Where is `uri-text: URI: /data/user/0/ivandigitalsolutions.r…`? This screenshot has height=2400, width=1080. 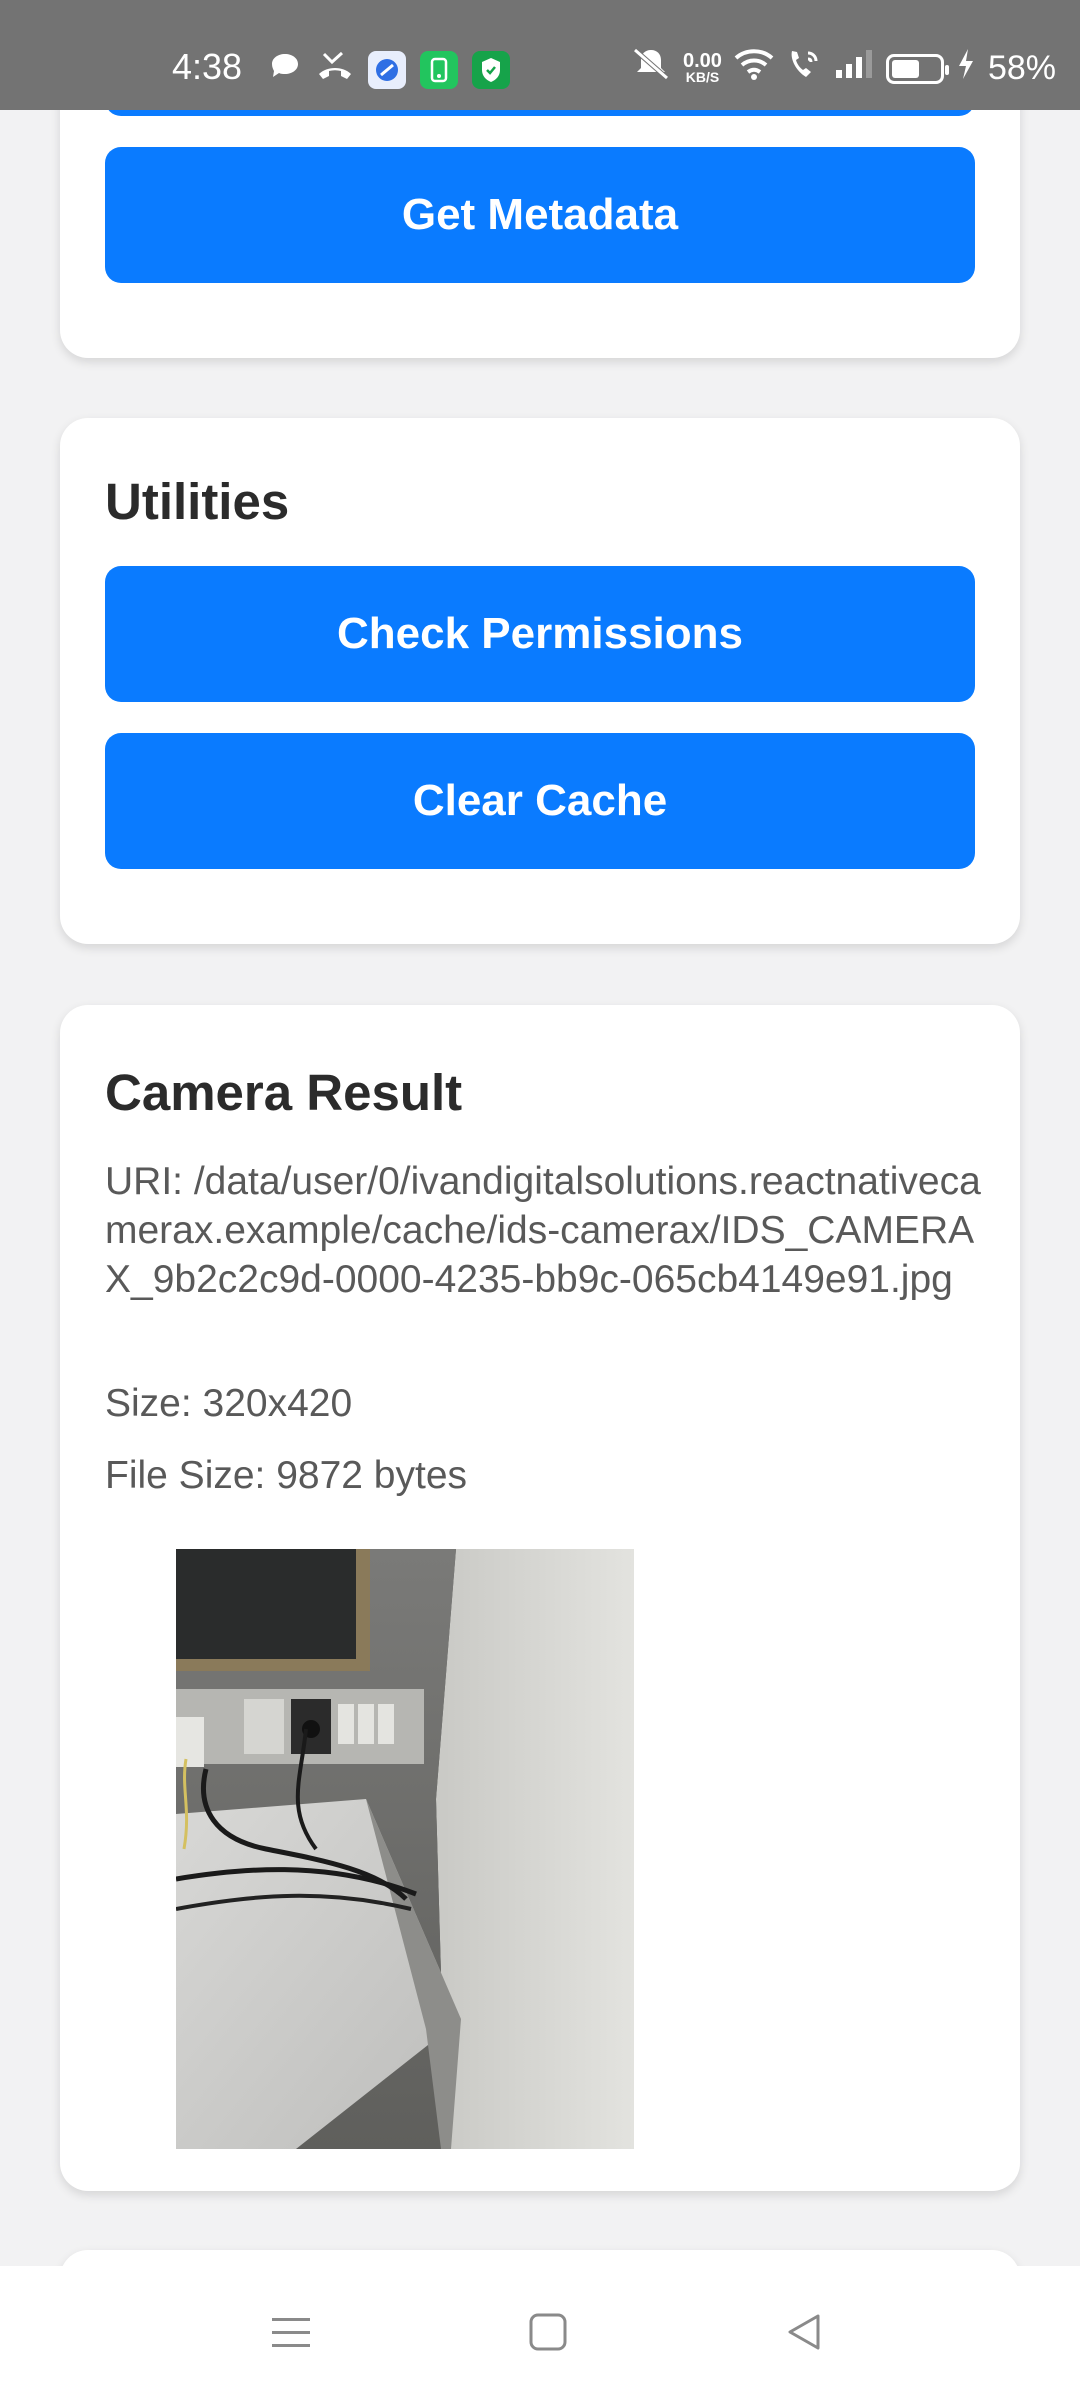
uri-text: URI: /data/user/0/ivandigitalsolutions.r… is located at coordinates (543, 1230).